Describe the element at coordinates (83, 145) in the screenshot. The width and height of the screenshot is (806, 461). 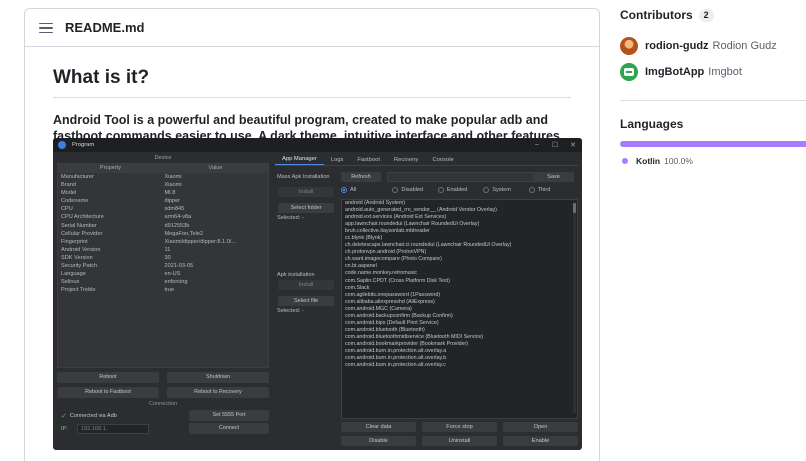
I see `app-window-title: Program` at that location.